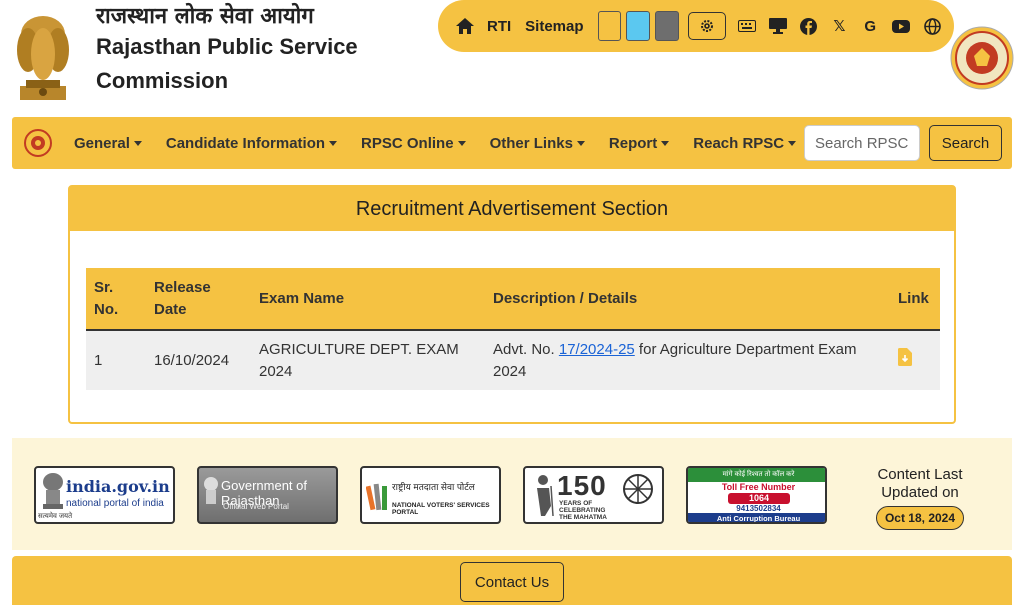 Image resolution: width=1024 pixels, height=605 pixels. What do you see at coordinates (256, 506) in the screenshot?
I see `gov-rajasthan-subtitle: Official Web Portal` at bounding box center [256, 506].